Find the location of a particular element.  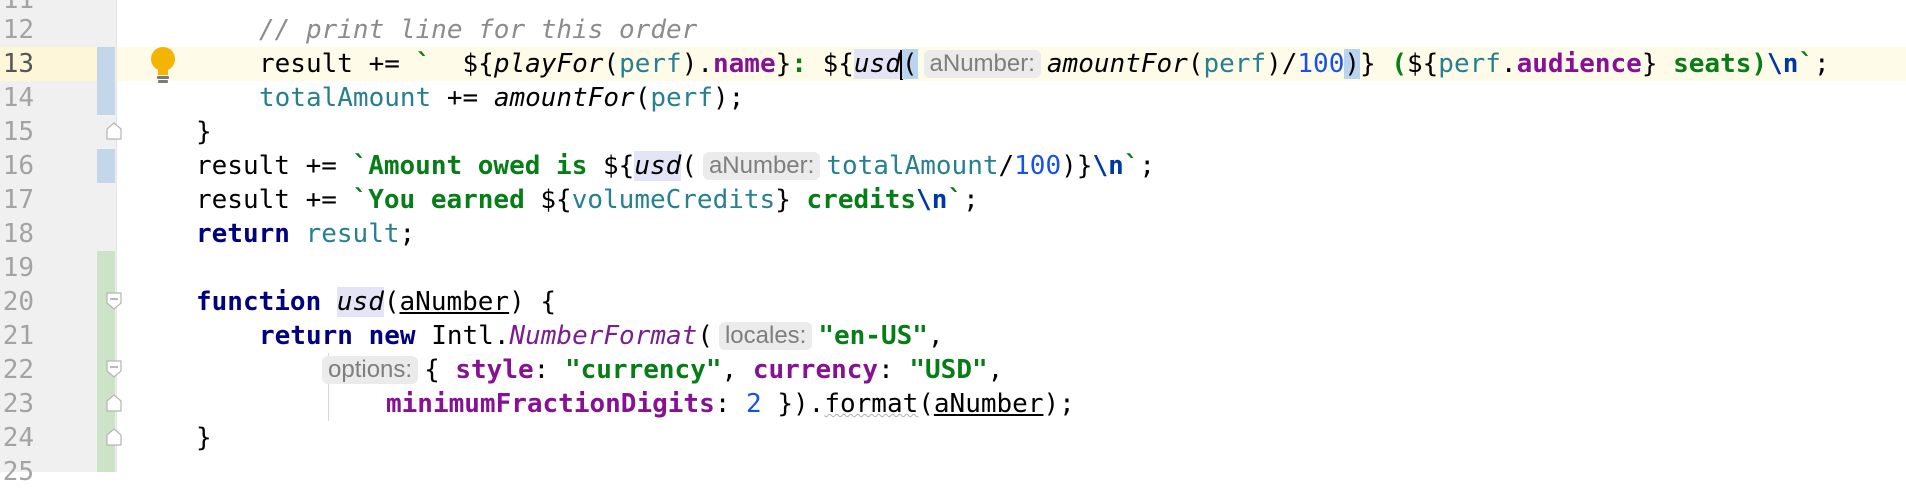

line-number: 12 is located at coordinates (18, 30).